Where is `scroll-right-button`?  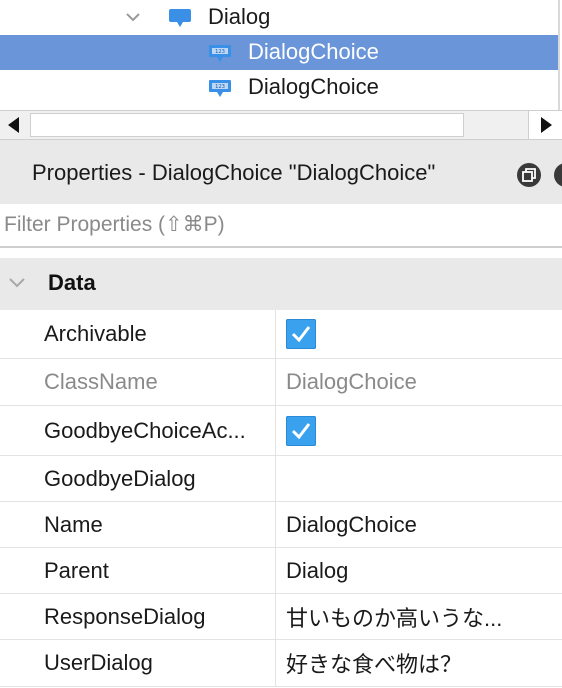 scroll-right-button is located at coordinates (545, 125).